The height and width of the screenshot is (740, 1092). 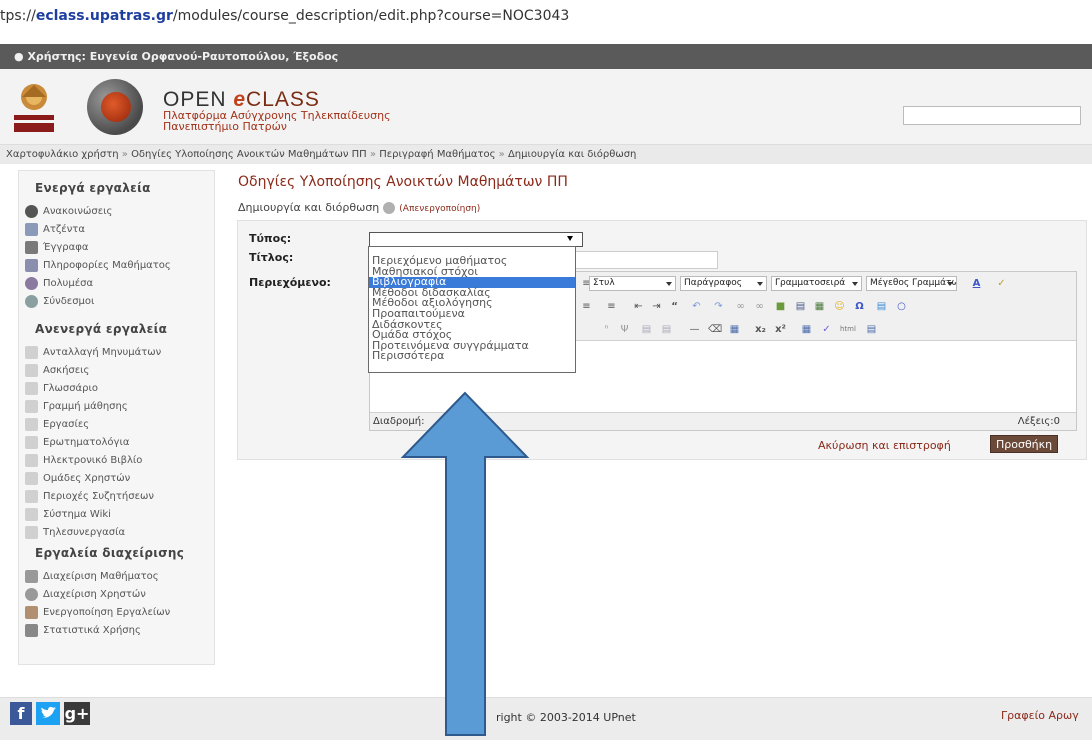 What do you see at coordinates (31, 442) in the screenshot?
I see `questionnaire-icon` at bounding box center [31, 442].